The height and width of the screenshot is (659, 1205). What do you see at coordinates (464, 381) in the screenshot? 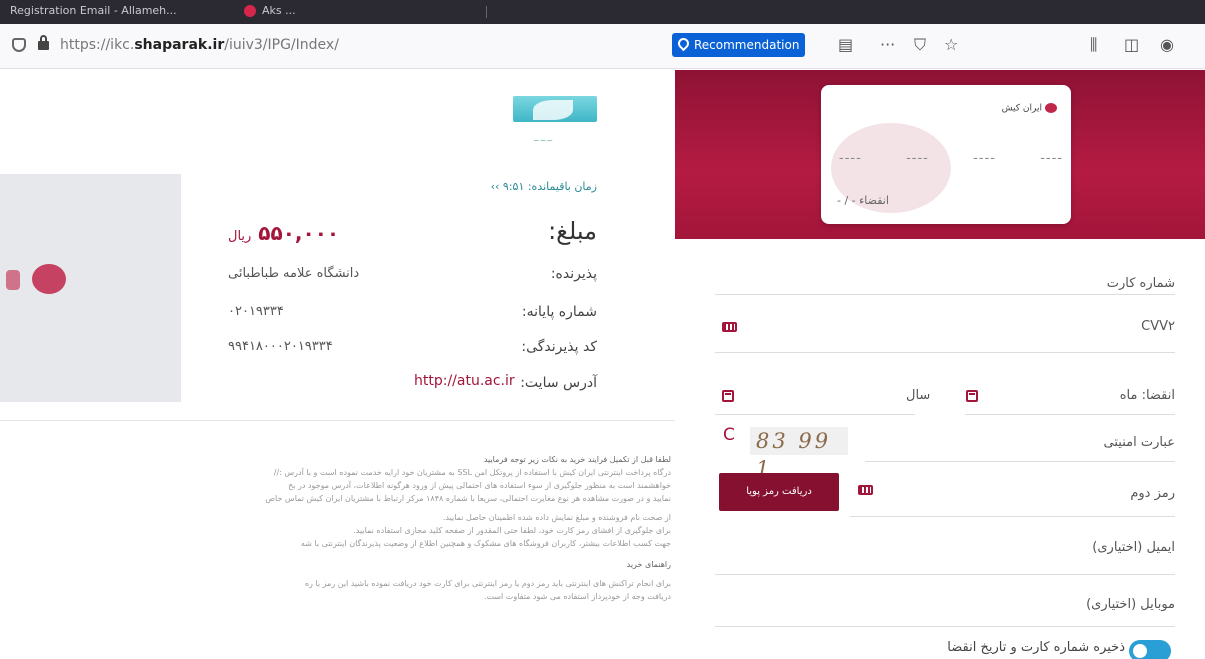
I see `site-link: http://atu.ac.ir` at bounding box center [464, 381].